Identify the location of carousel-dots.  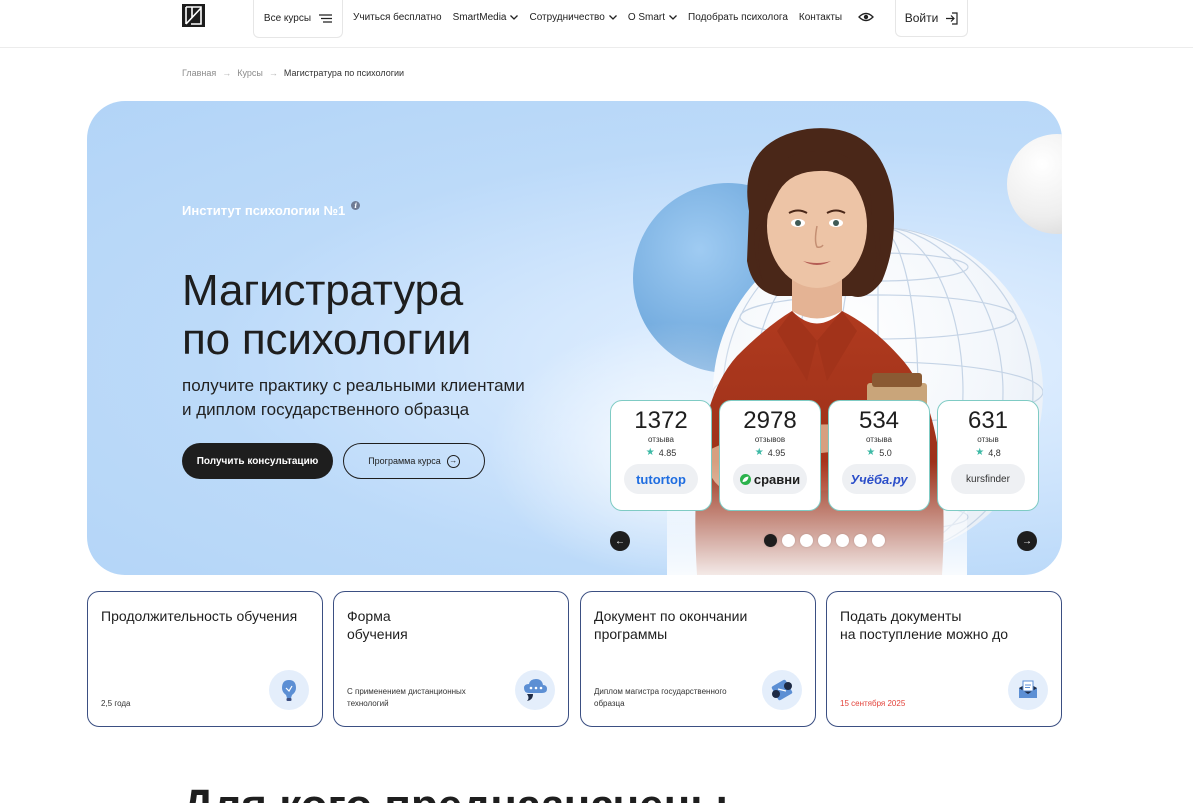
(824, 540).